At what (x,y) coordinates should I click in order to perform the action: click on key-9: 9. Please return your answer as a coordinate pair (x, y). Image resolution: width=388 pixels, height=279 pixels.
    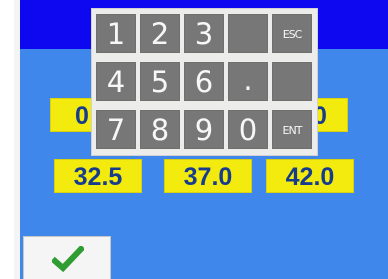
    Looking at the image, I should click on (204, 129).